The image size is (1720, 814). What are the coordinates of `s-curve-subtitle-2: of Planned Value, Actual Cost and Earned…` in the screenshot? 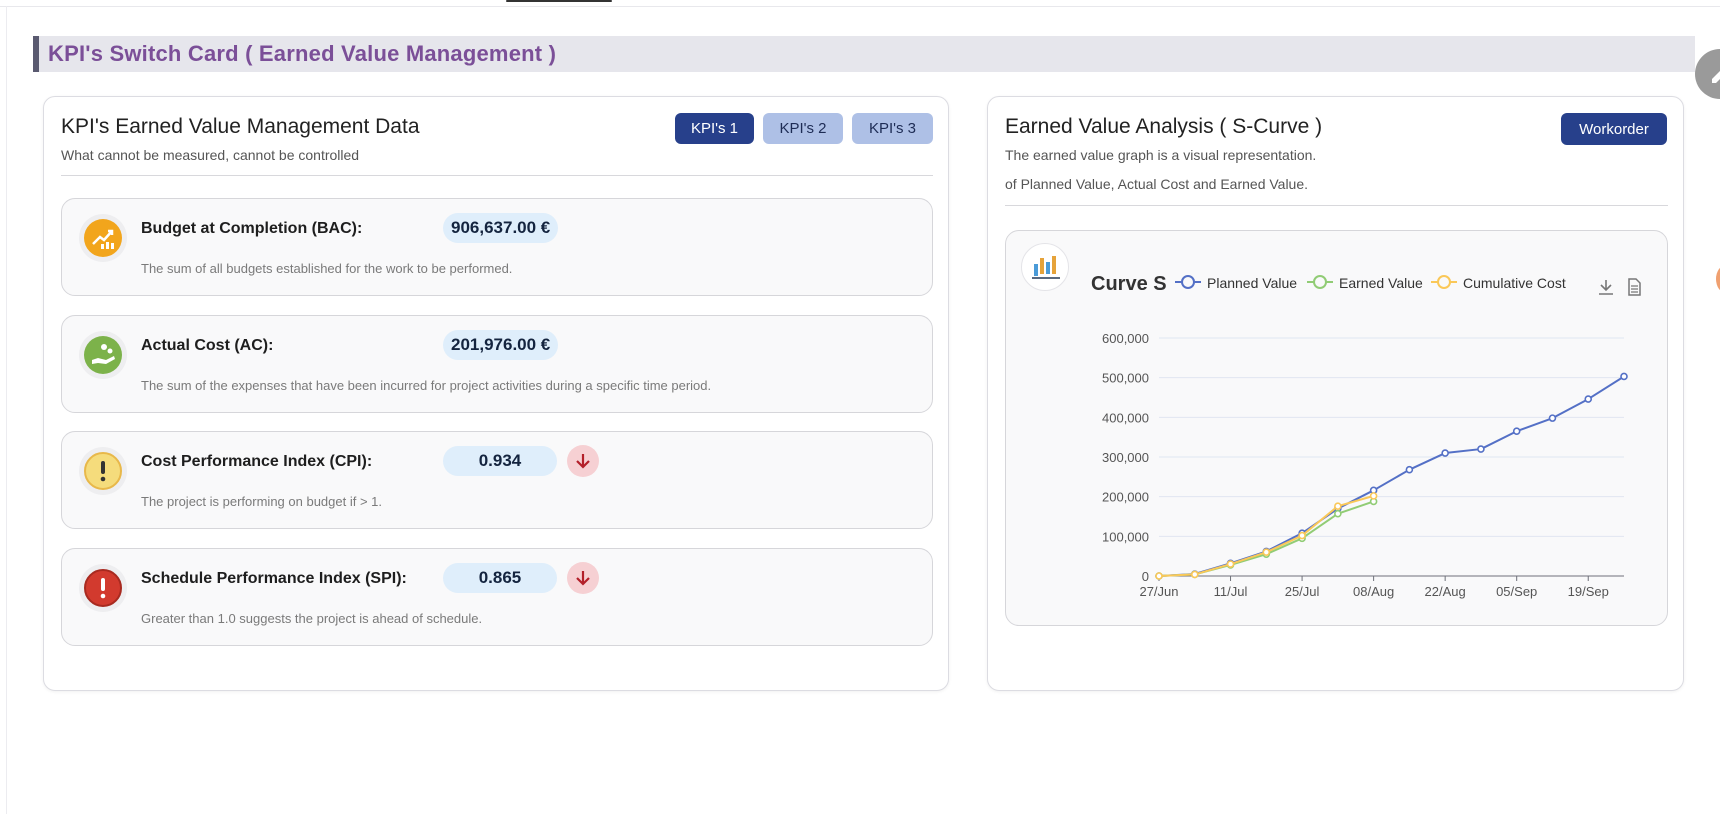 It's located at (1157, 184).